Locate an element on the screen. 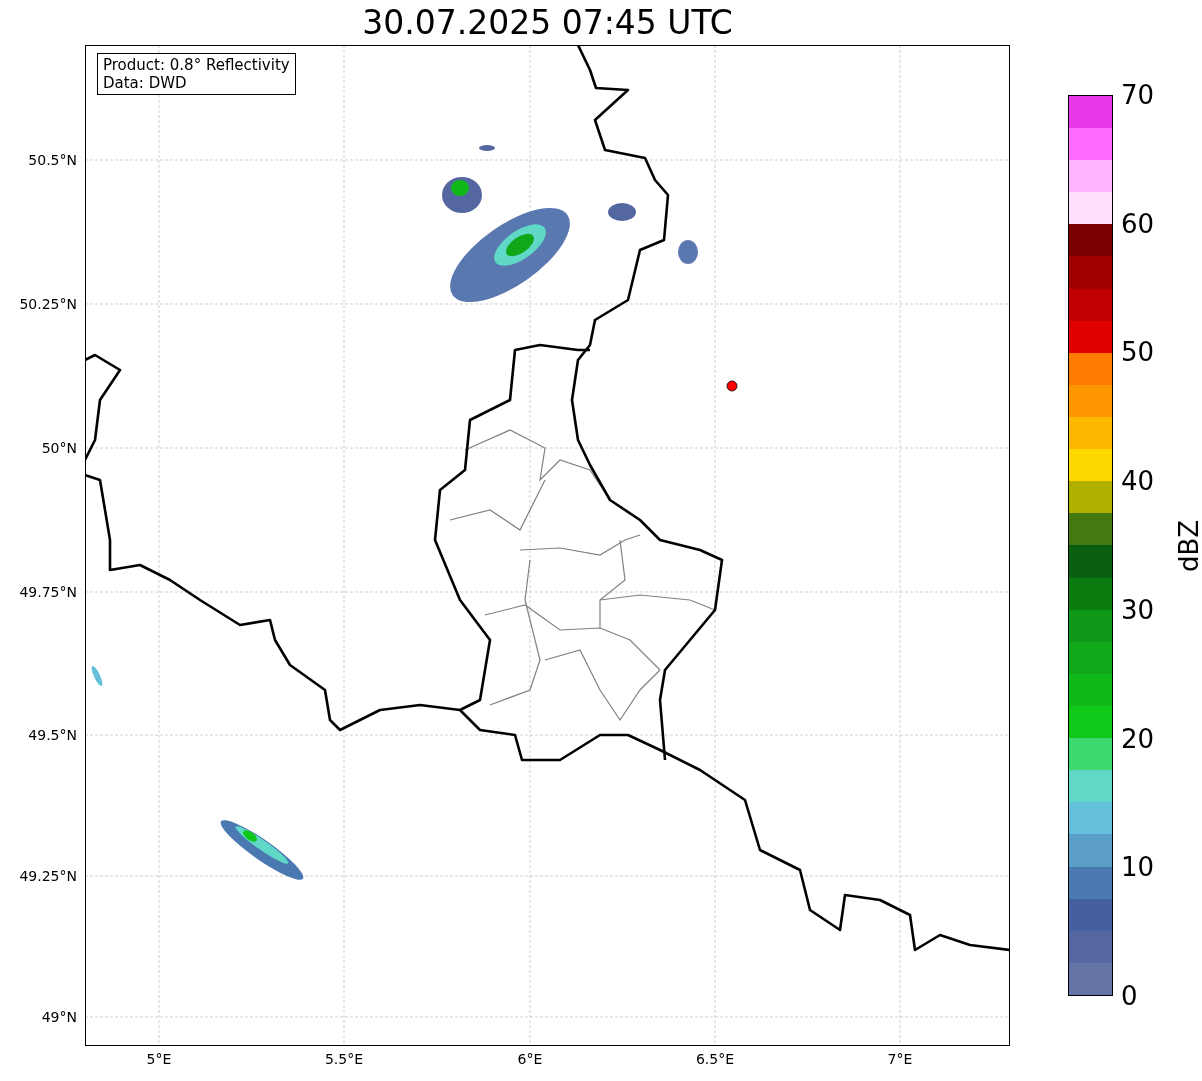 This screenshot has width=1202, height=1081. colorbar-tick-label: 50 is located at coordinates (1138, 352).